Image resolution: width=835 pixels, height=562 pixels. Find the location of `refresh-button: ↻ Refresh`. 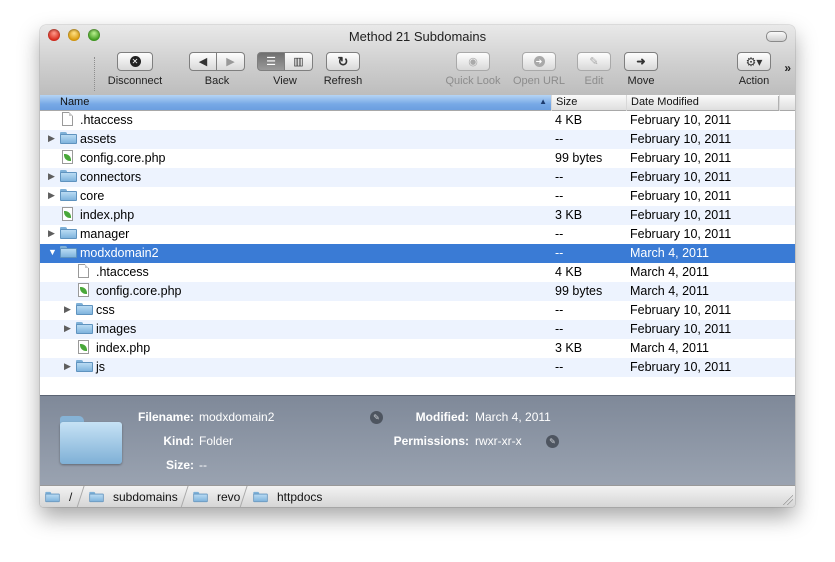

refresh-button: ↻ Refresh is located at coordinates (343, 72).